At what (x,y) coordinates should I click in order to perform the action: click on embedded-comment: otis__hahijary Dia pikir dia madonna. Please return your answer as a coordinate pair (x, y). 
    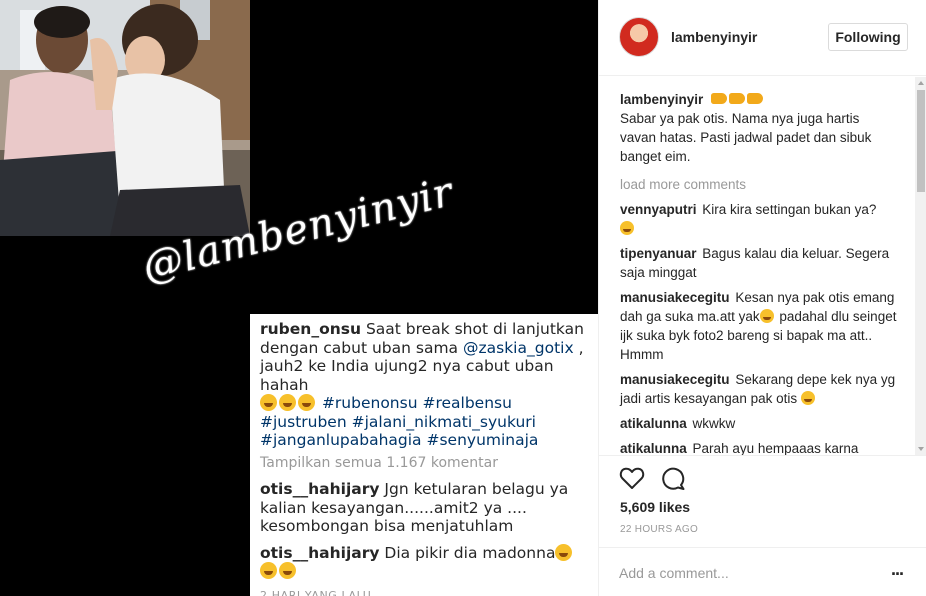
    Looking at the image, I should click on (424, 562).